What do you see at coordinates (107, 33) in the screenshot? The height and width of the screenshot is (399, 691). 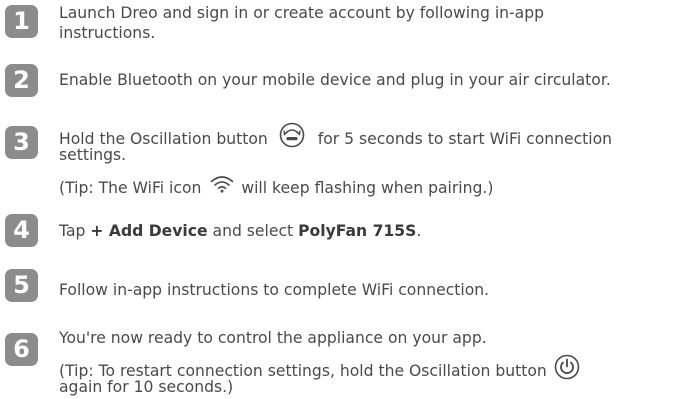 I see `step-text-line: instructions.` at bounding box center [107, 33].